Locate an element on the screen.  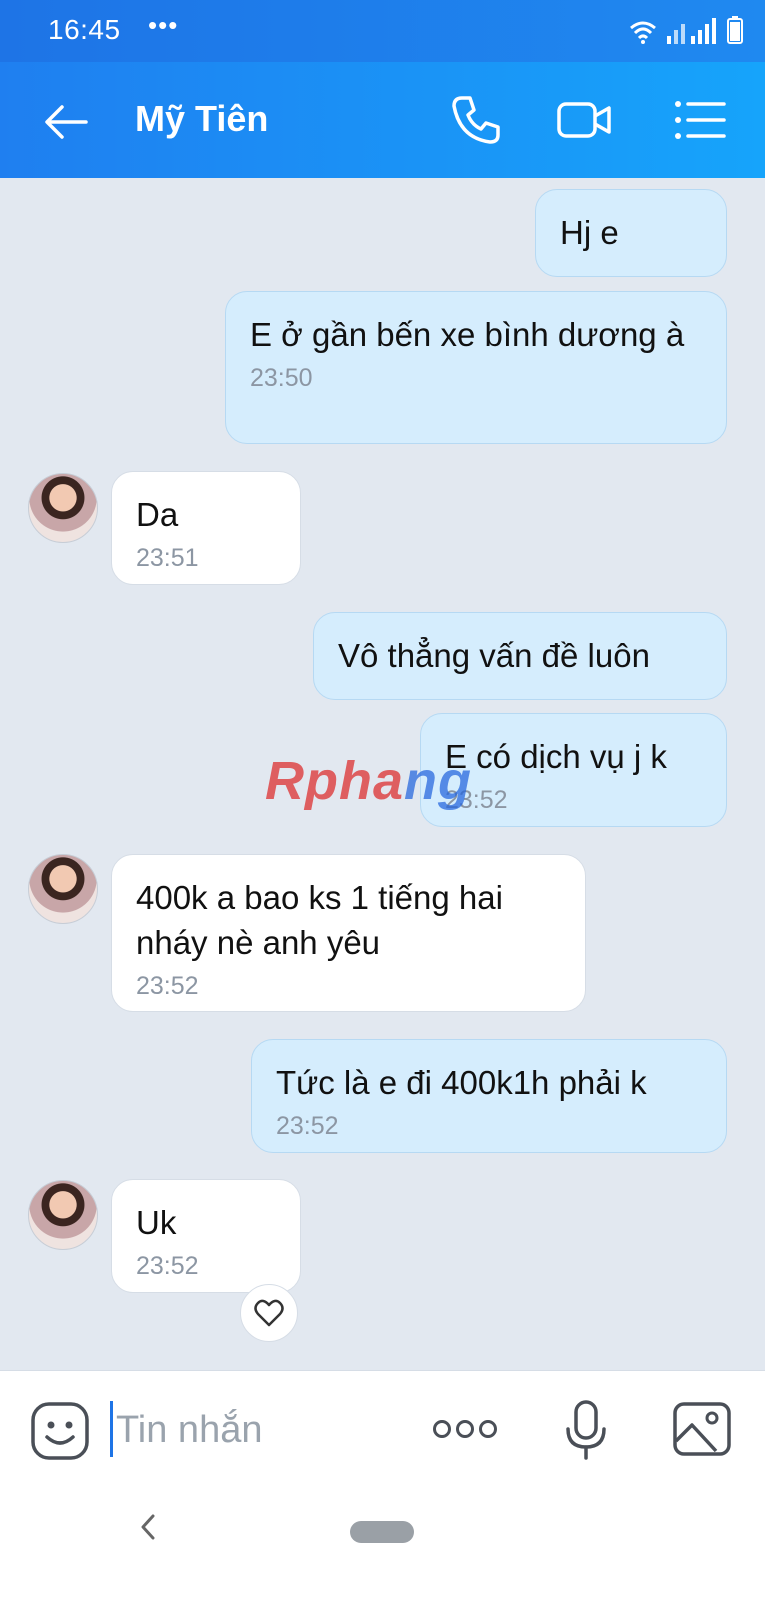
phone-icon is located at coordinates (476, 120).